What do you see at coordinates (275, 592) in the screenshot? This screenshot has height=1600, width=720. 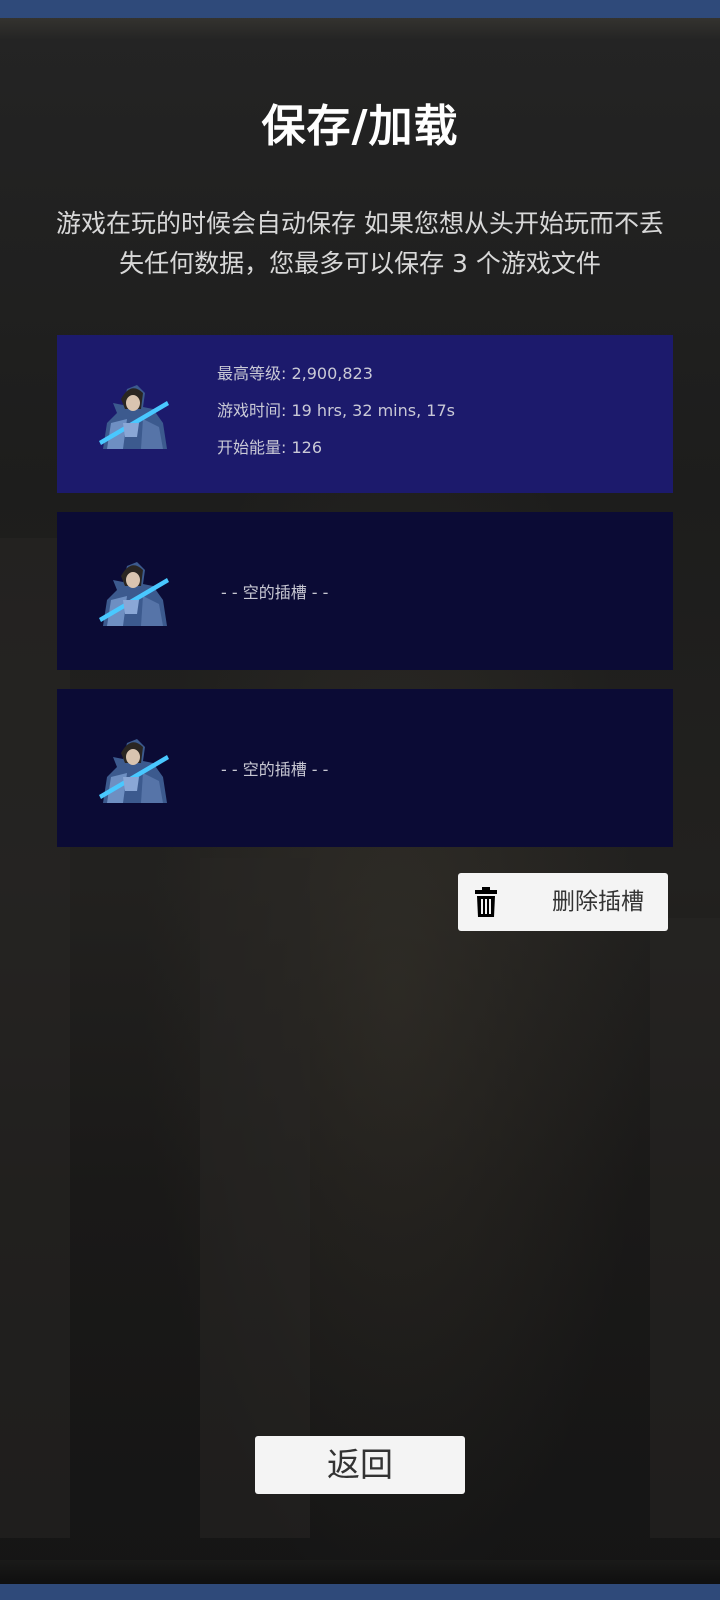 I see `slot-2-empty-label: - - 空的插槽 - -` at bounding box center [275, 592].